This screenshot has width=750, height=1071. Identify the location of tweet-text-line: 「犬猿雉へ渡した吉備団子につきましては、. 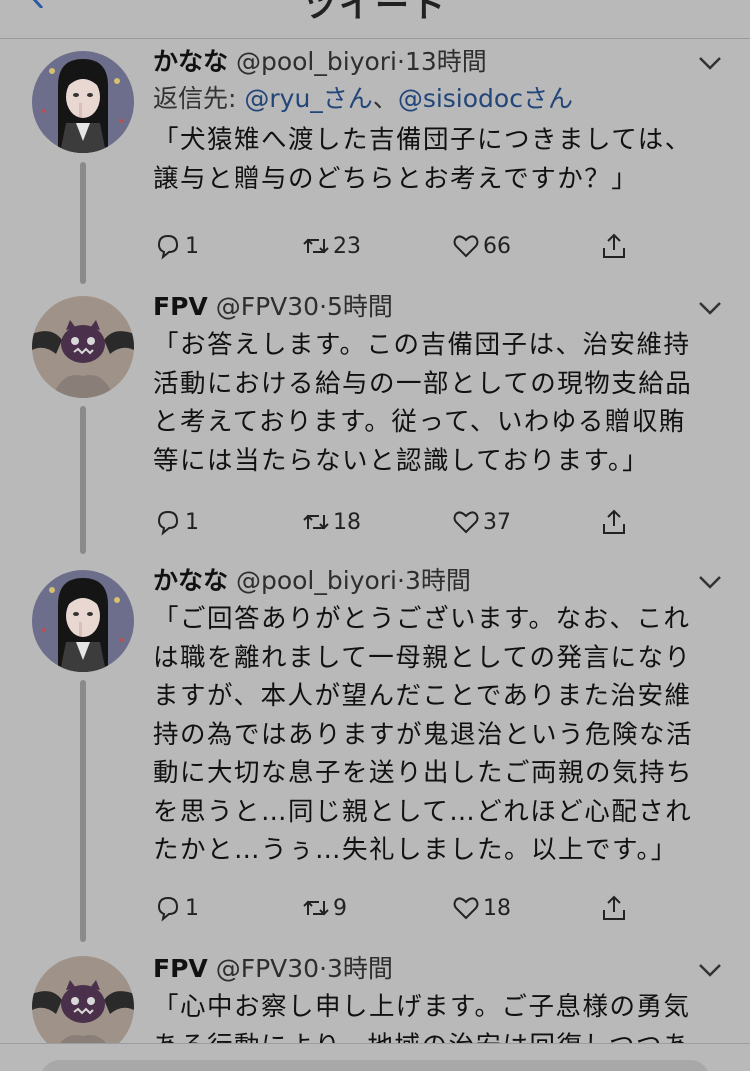
(422, 140).